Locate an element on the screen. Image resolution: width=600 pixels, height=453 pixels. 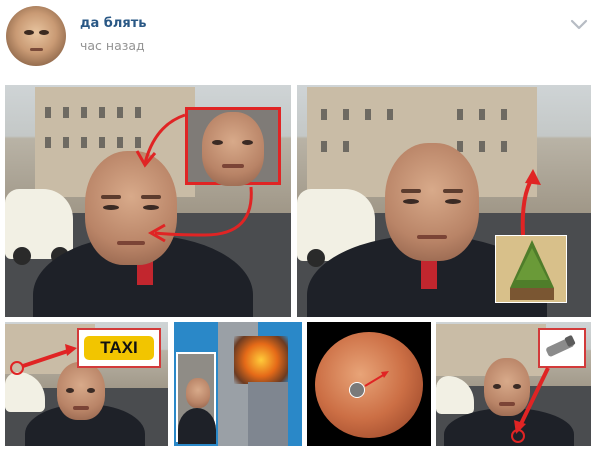
red-arrow is located at coordinates (530, 202).